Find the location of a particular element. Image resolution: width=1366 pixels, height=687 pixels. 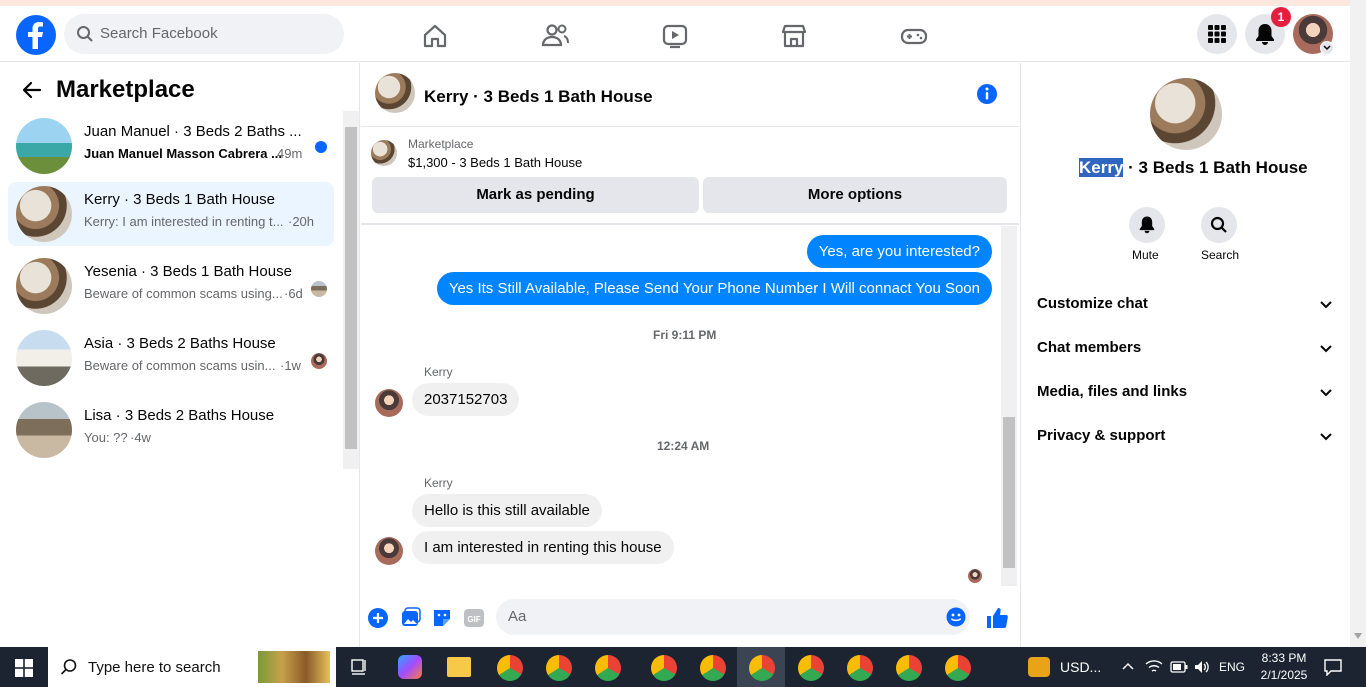

chevron-up-icon is located at coordinates (1128, 666).